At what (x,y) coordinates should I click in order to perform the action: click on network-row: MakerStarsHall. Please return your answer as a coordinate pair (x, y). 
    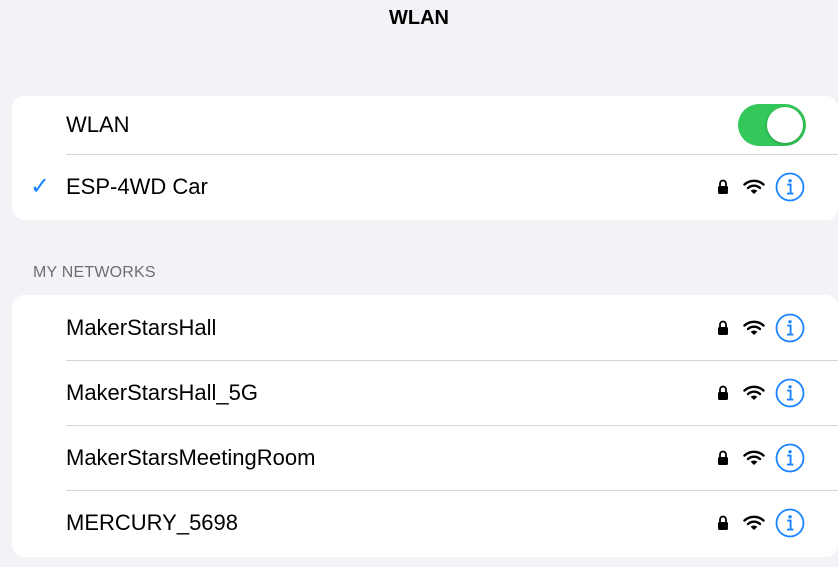
    Looking at the image, I should click on (425, 327).